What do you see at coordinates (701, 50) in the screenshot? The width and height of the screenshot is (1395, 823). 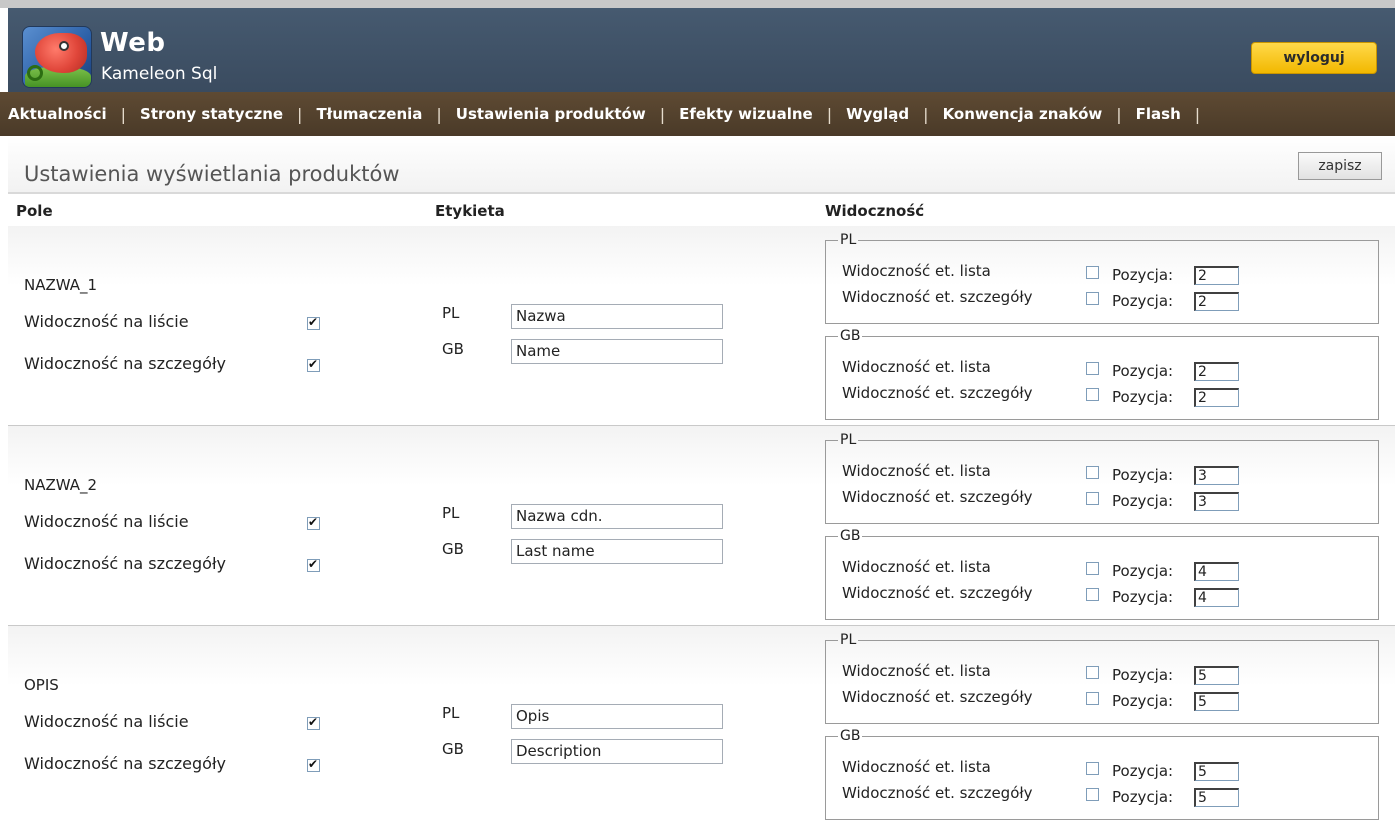 I see `app-header: Web Kameleon Sql wyloguj` at bounding box center [701, 50].